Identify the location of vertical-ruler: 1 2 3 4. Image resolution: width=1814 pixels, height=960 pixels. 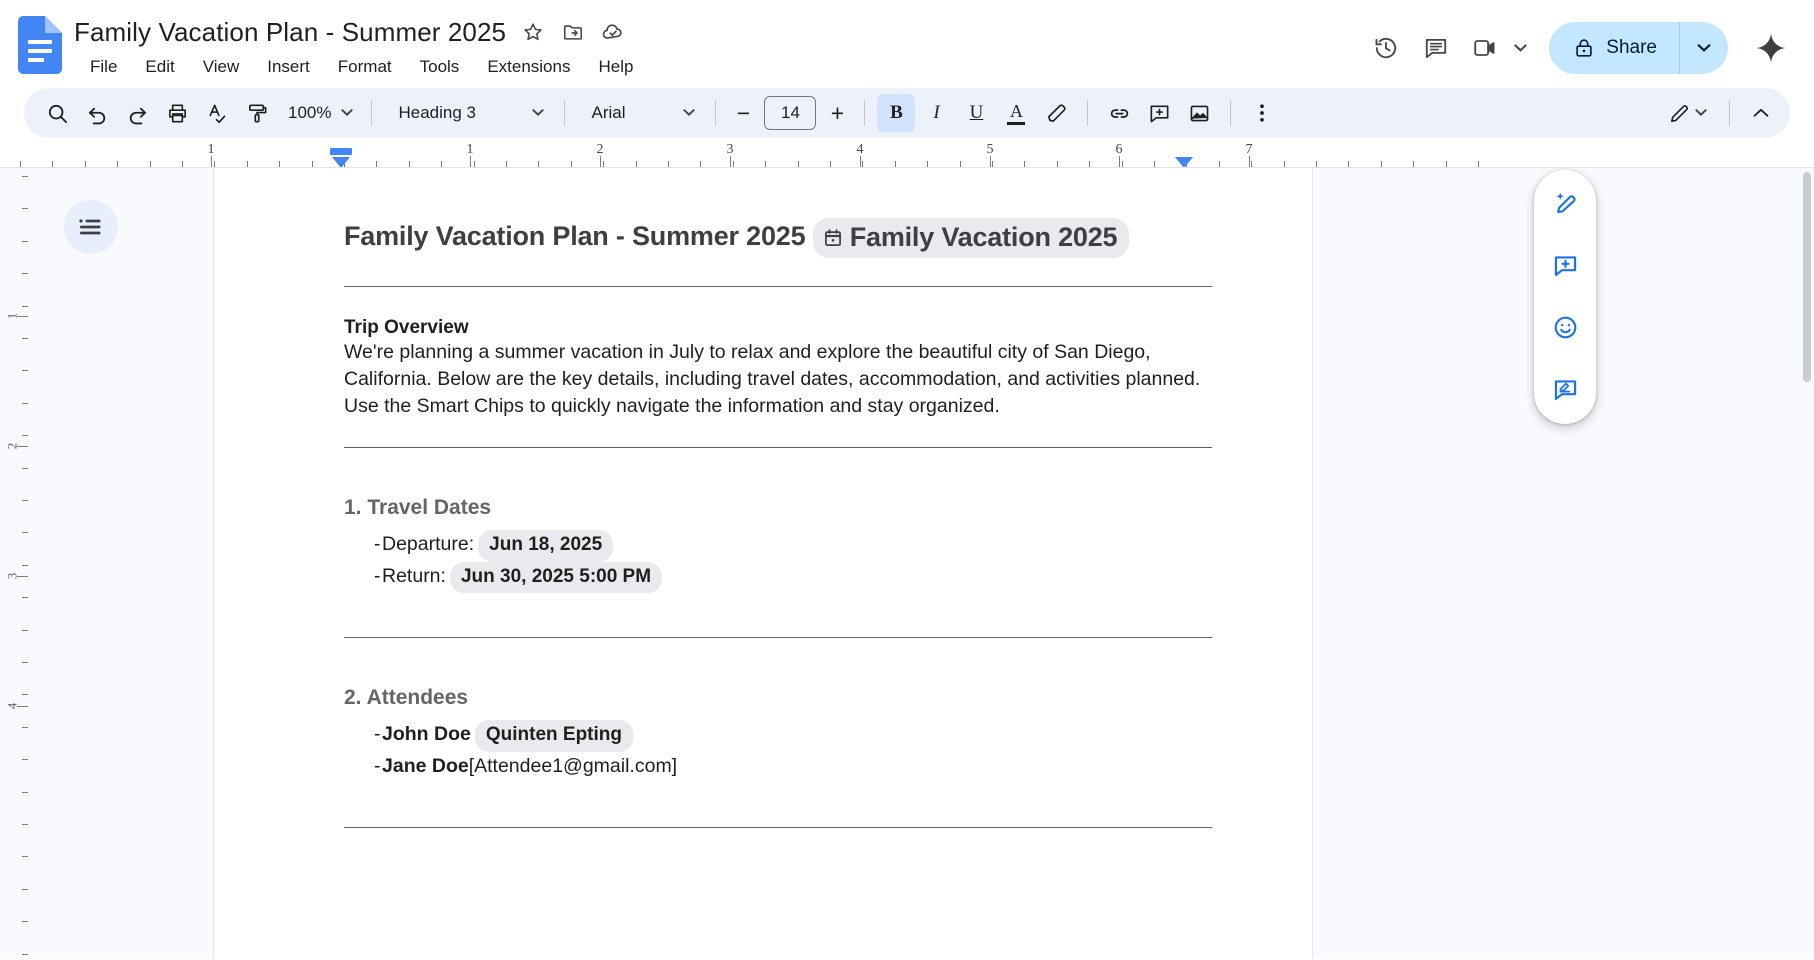
(14, 563).